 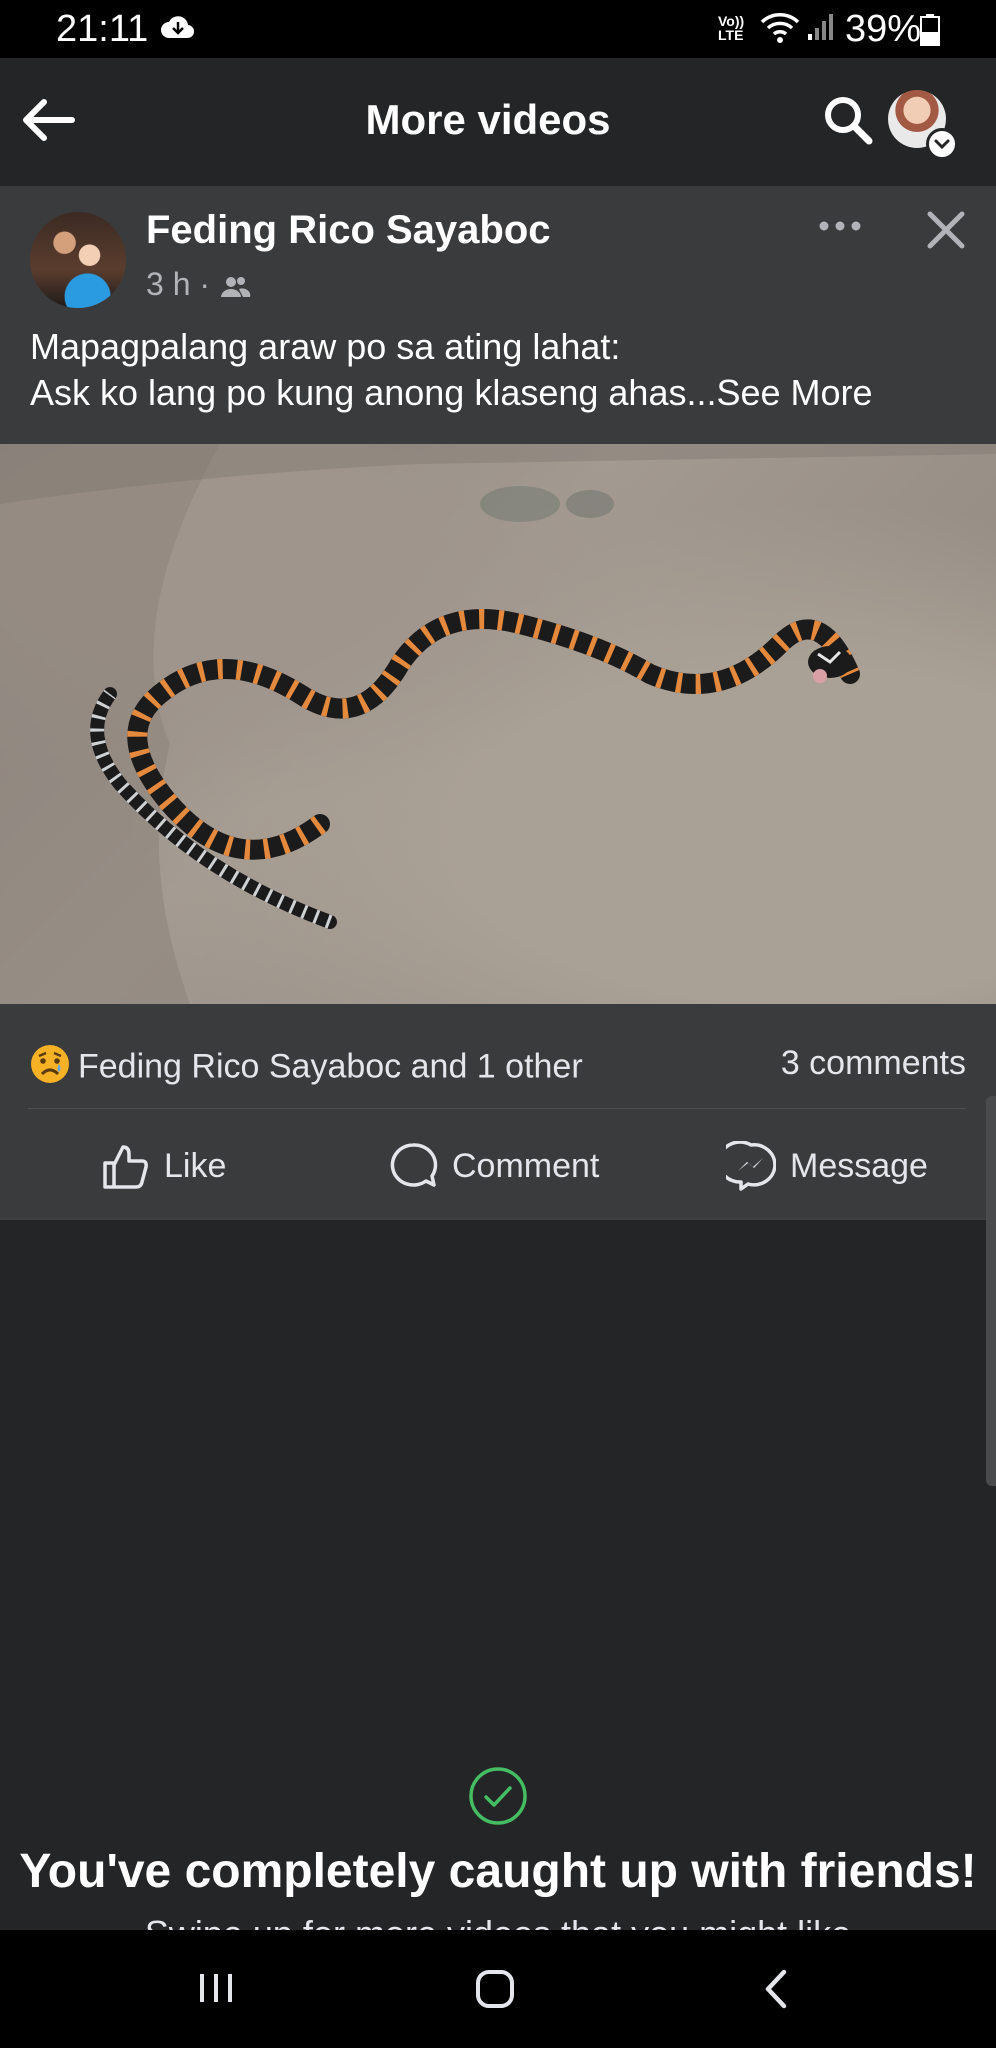 What do you see at coordinates (780, 30) in the screenshot?
I see `wifi-icon` at bounding box center [780, 30].